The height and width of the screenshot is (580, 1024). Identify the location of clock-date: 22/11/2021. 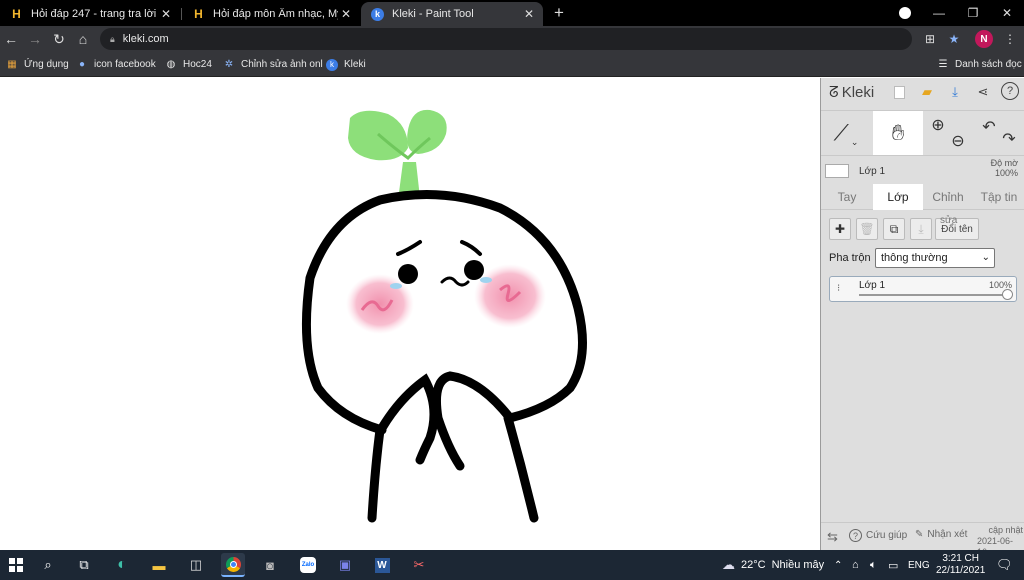
(961, 570).